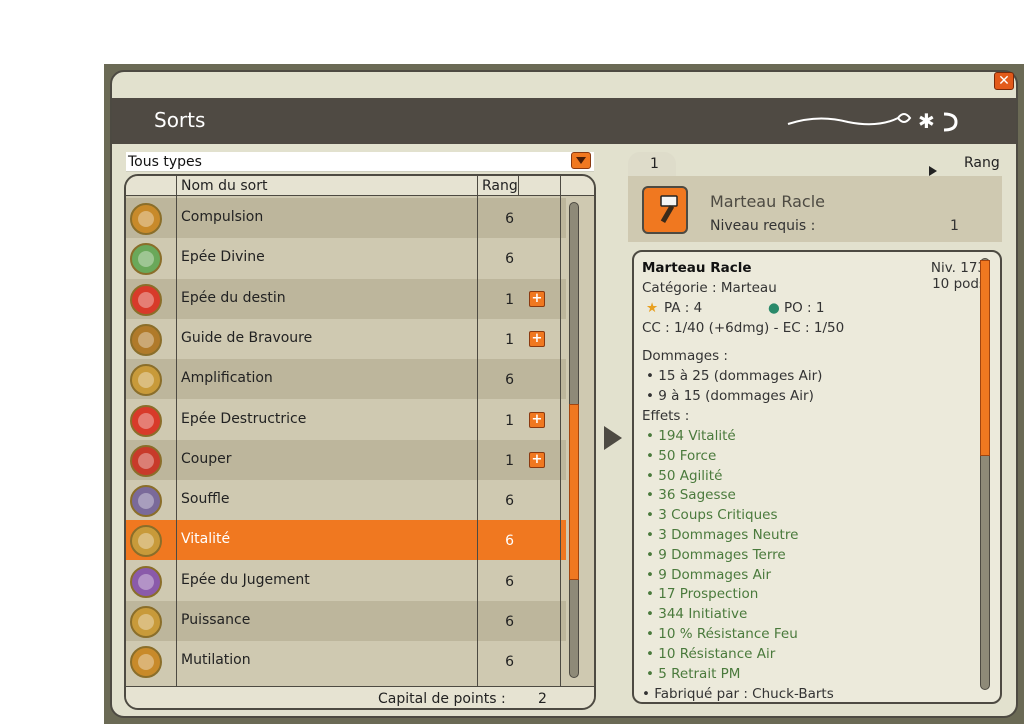 This screenshot has width=1024, height=724. Describe the element at coordinates (693, 673) in the screenshot. I see `effect-line: • 5 Retrait PM` at that location.